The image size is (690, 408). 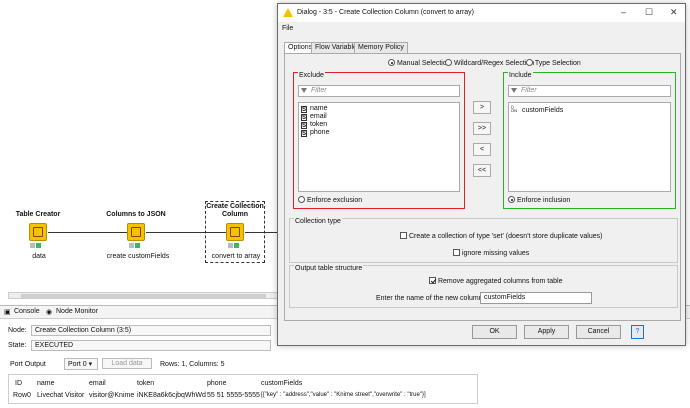 What do you see at coordinates (546, 332) in the screenshot?
I see `apply-button: Apply` at bounding box center [546, 332].